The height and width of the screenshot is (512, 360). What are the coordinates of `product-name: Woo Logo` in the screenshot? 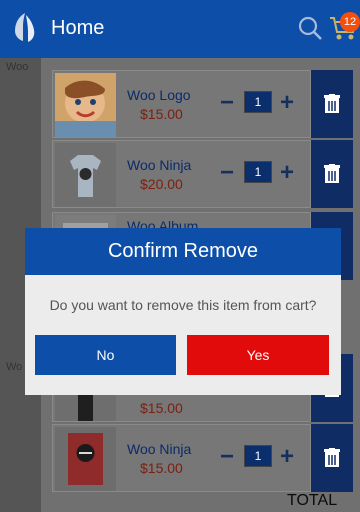 It's located at (159, 95).